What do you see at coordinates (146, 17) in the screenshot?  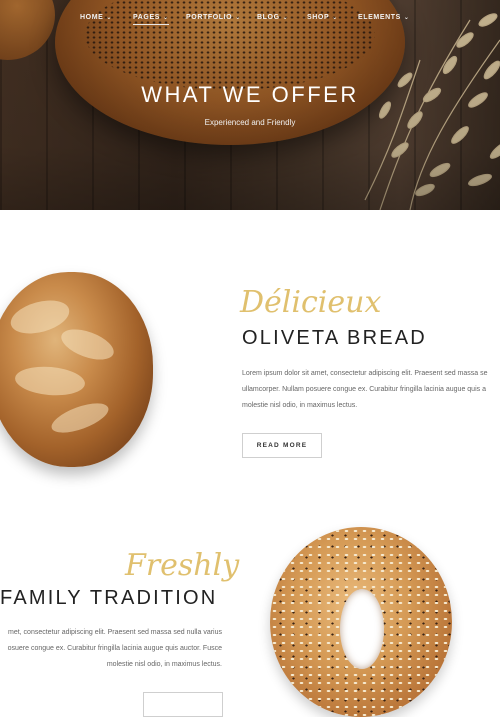 I see `nav-item-label: PAGES` at bounding box center [146, 17].